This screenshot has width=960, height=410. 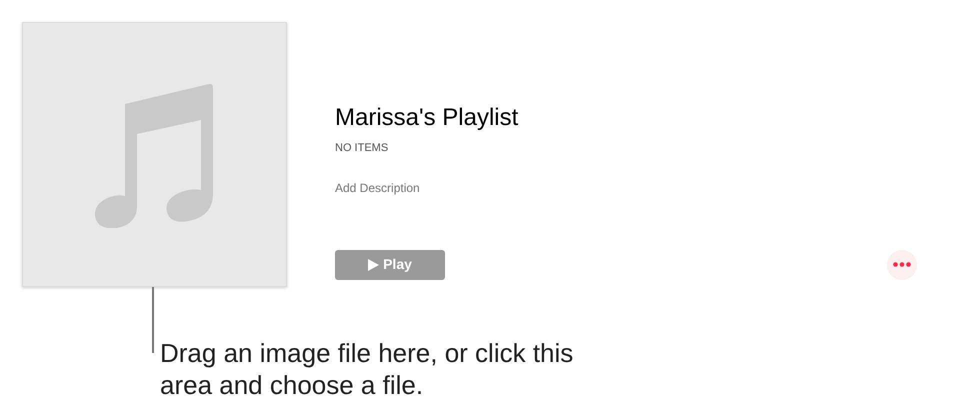 I want to click on play-icon, so click(x=374, y=264).